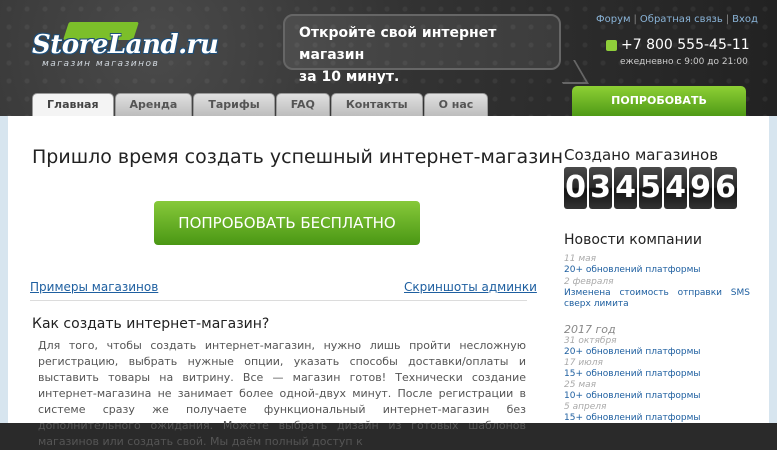 The height and width of the screenshot is (450, 777). I want to click on try-free-button: ПОПРОБОВАТЬ БЕСПЛАТНО, so click(287, 223).